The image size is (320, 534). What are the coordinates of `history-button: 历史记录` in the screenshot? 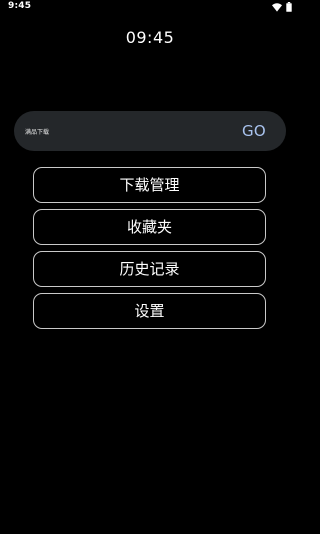 It's located at (149, 269).